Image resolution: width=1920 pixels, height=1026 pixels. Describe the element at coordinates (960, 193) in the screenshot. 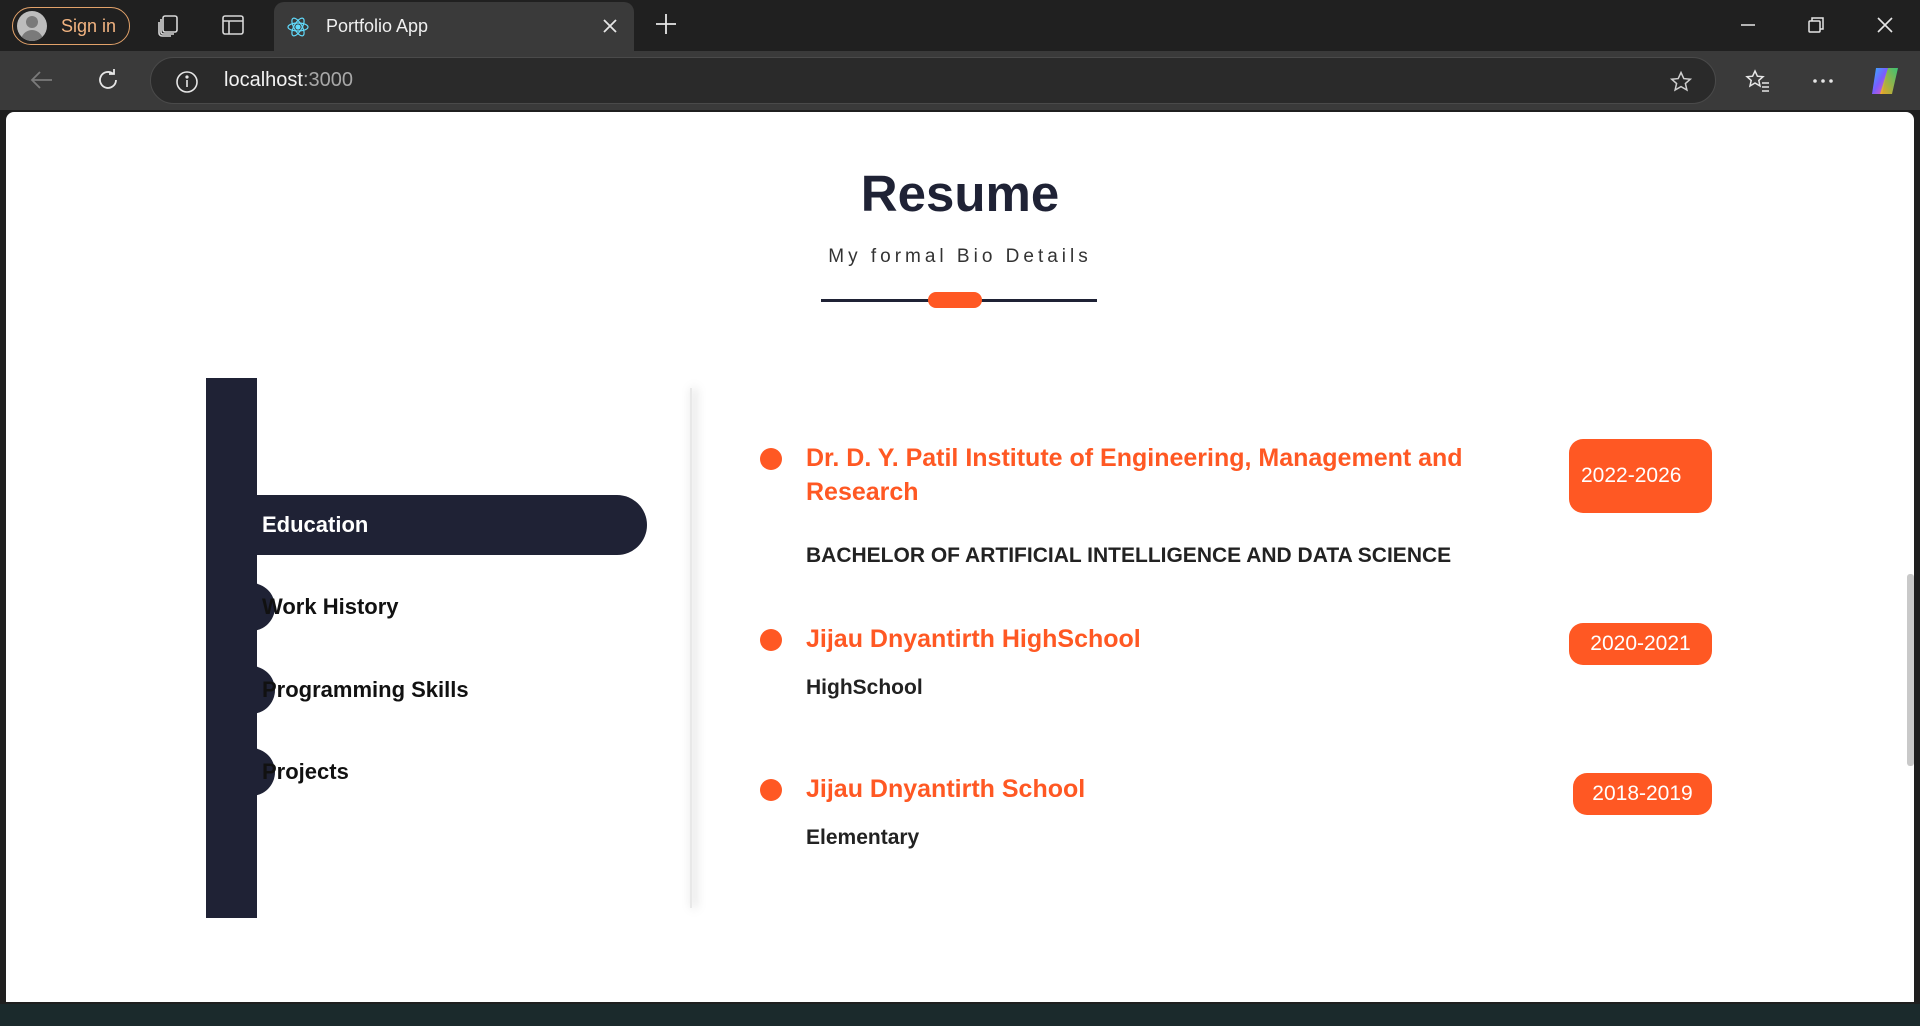

I see `resume-title: Resume` at that location.